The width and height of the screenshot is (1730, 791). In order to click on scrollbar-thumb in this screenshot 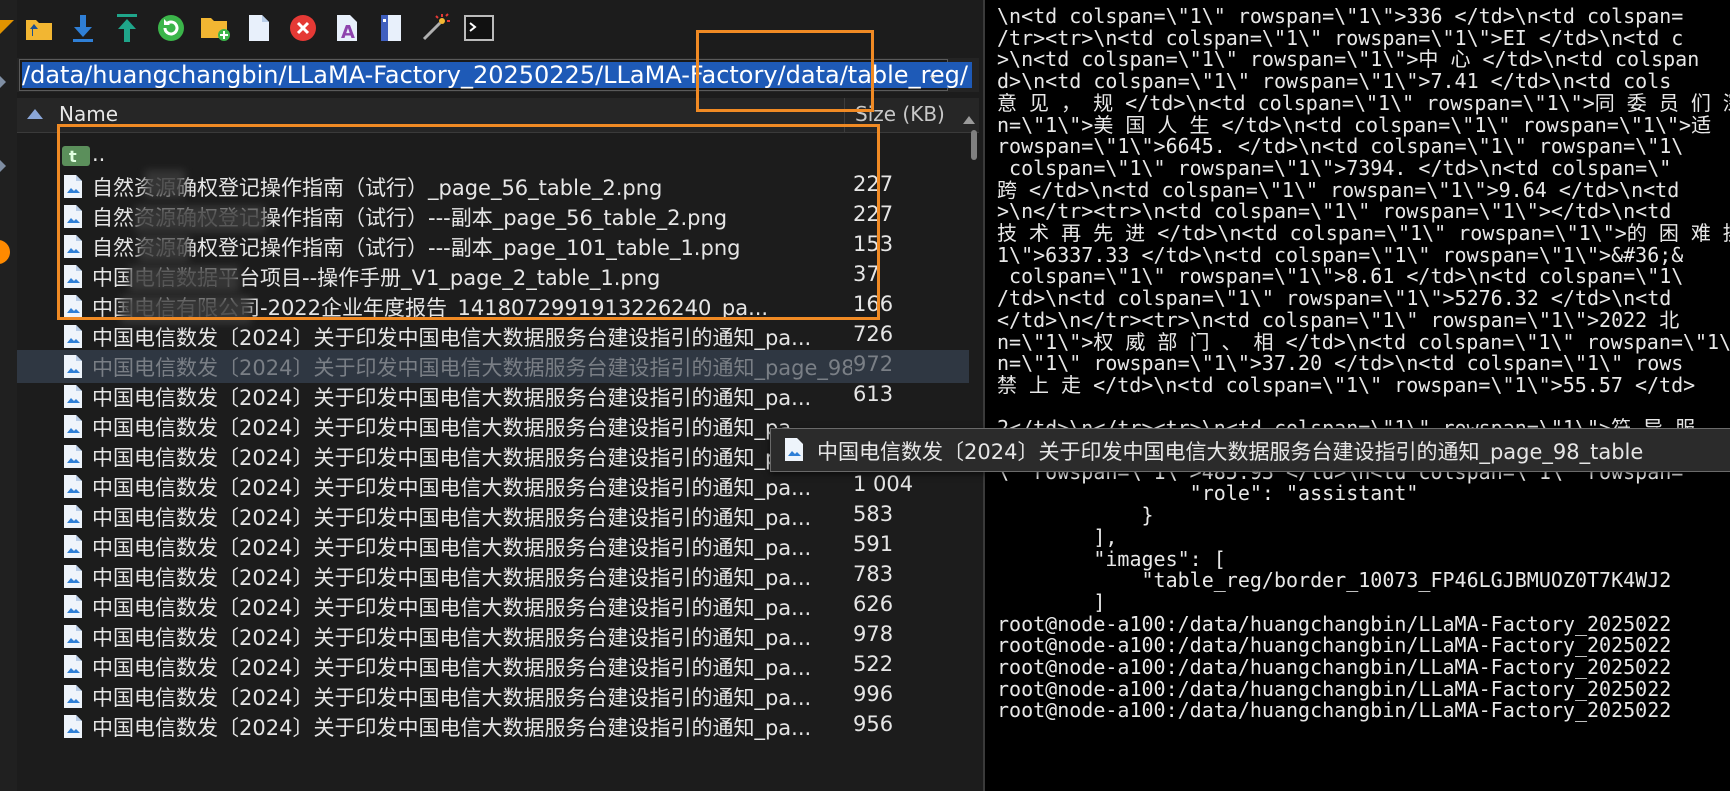, I will do `click(974, 145)`.